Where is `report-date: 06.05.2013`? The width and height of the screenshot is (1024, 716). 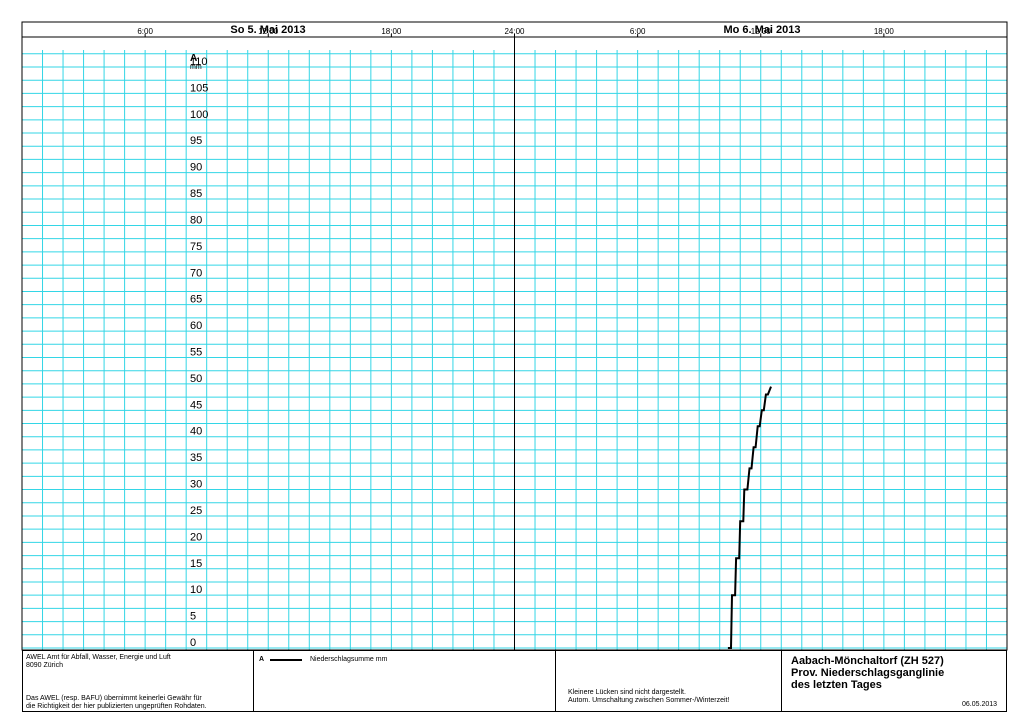
report-date: 06.05.2013 is located at coordinates (980, 704).